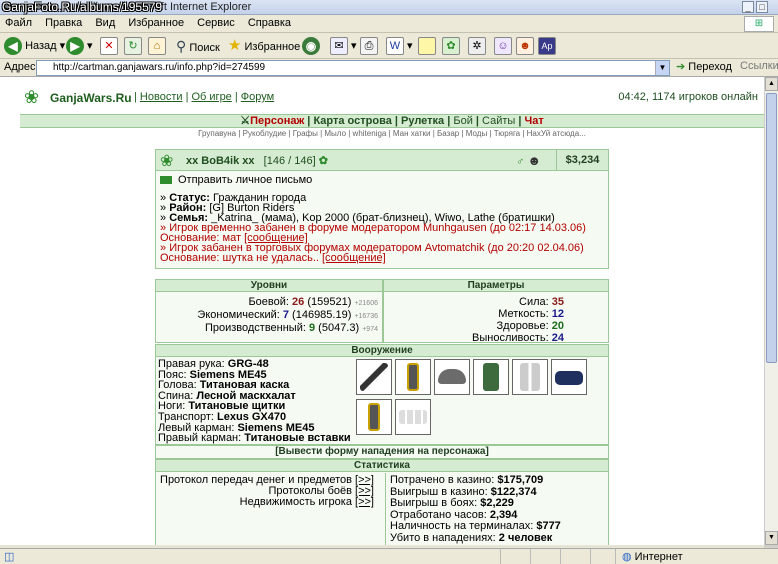 This screenshot has width=778, height=564. I want to click on favorites-button: ★ Избранное, so click(264, 46).